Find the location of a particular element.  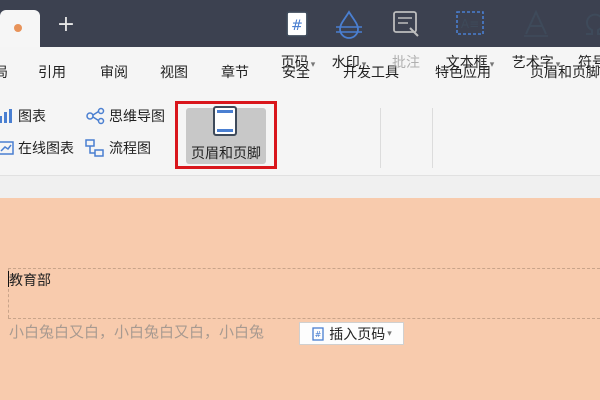

header-footer-label: 页眉和页脚 is located at coordinates (226, 154).